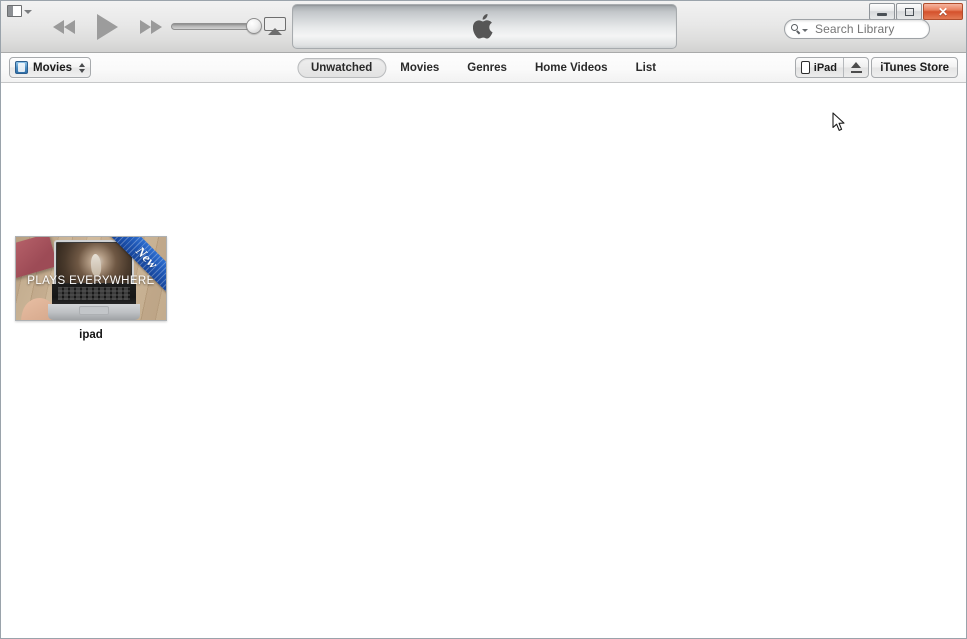 The width and height of the screenshot is (967, 639). I want to click on top-toolbar: ✕, so click(483, 27).